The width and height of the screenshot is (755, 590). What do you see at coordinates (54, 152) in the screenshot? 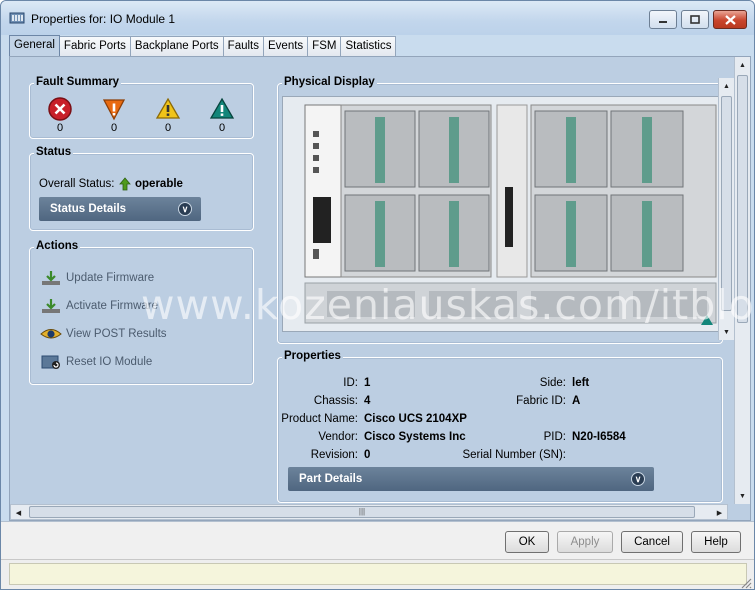
I see `status-title: Status` at bounding box center [54, 152].